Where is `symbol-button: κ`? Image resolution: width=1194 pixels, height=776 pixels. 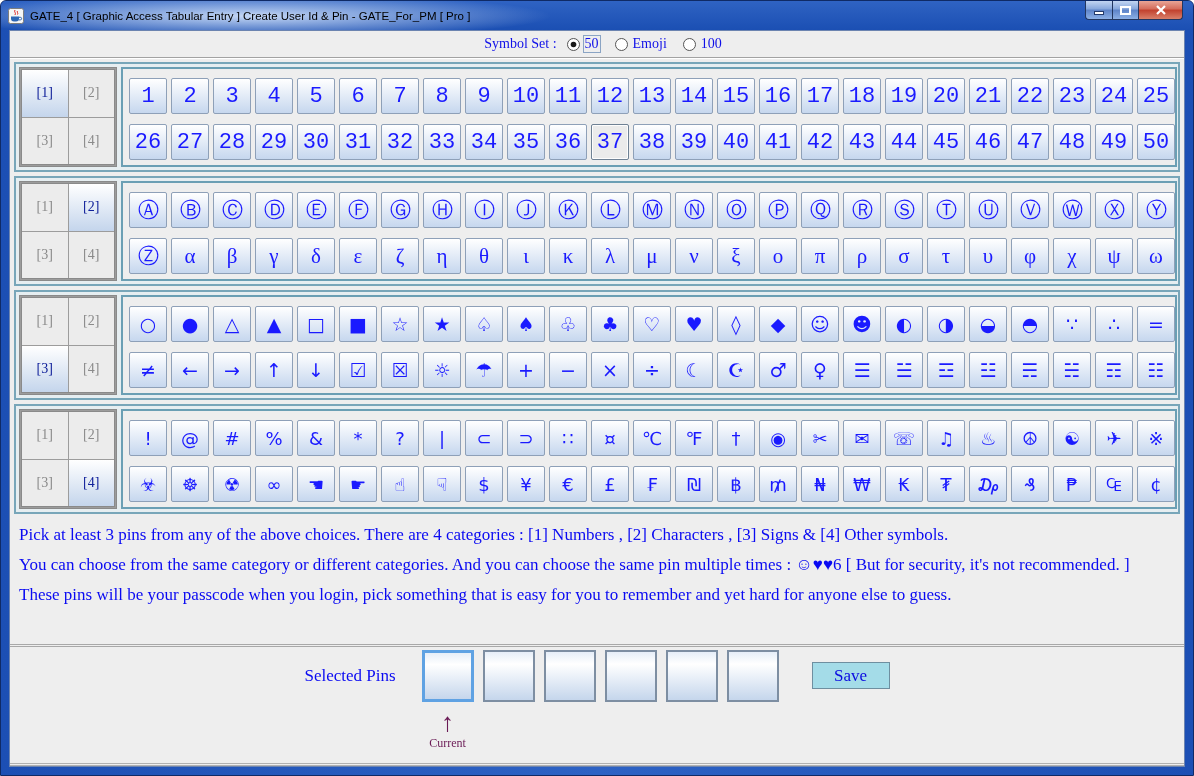 symbol-button: κ is located at coordinates (568, 256).